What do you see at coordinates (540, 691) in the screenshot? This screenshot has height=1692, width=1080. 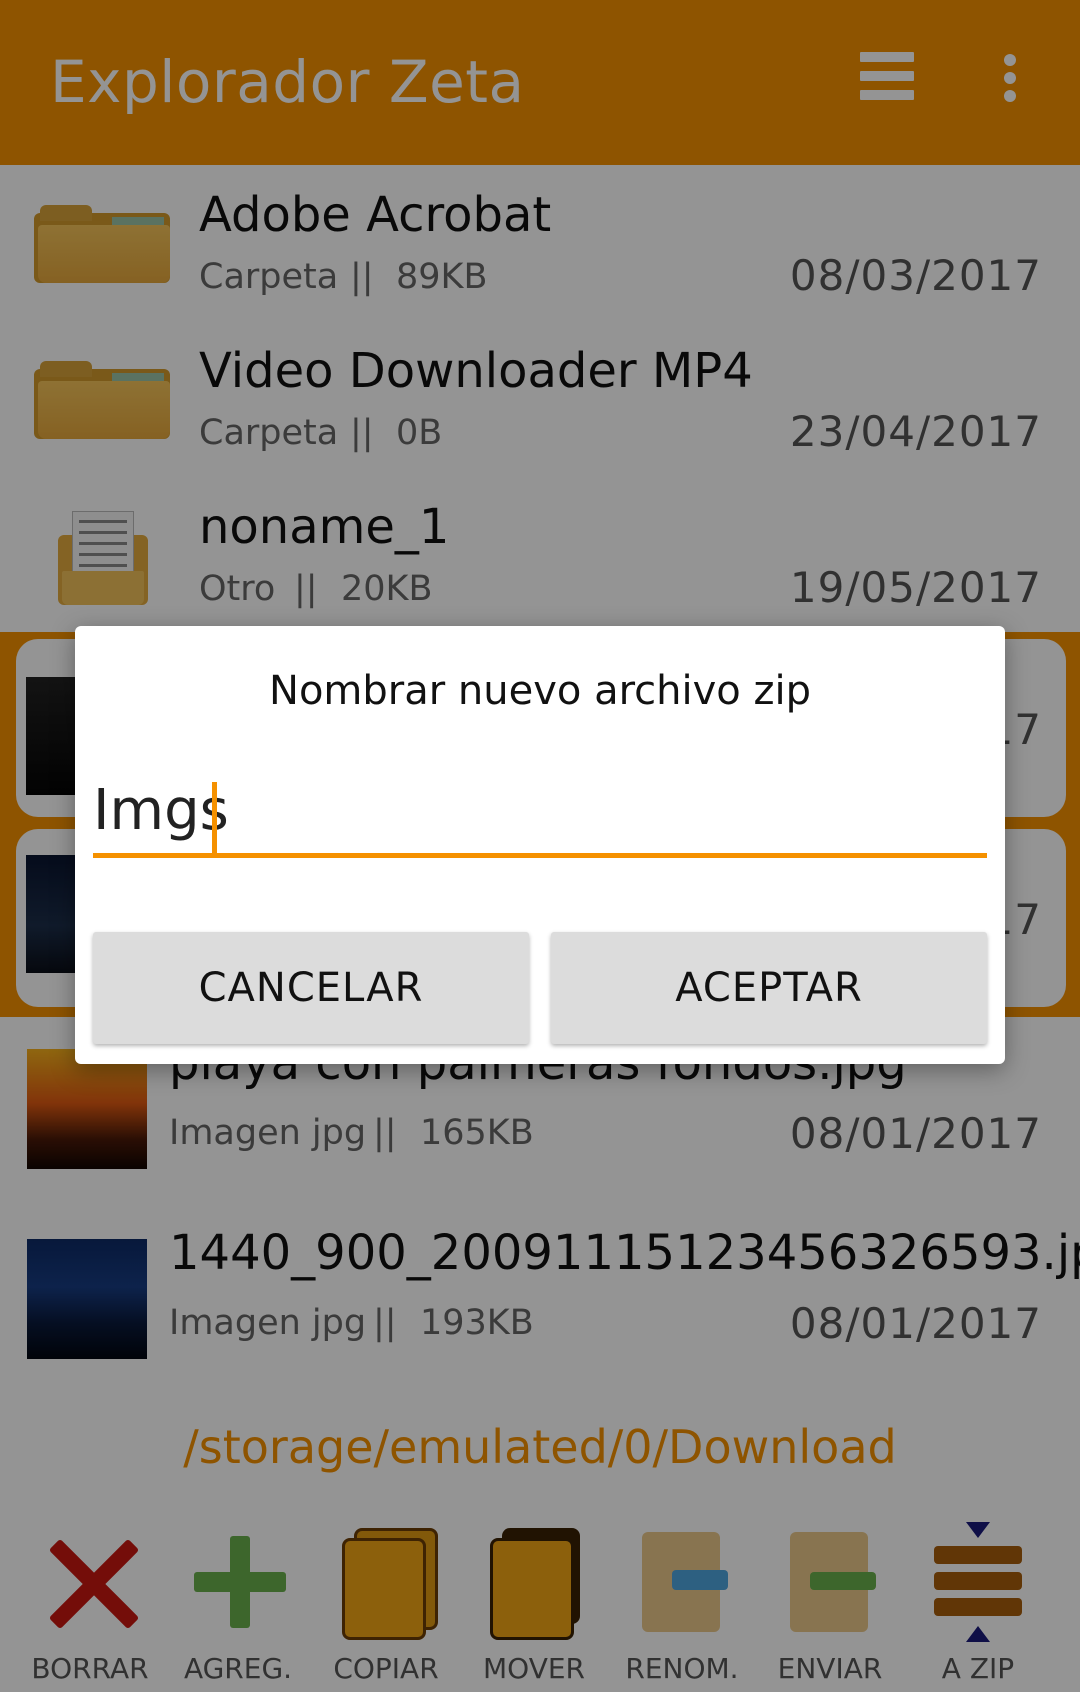 I see `dialog-title: Nombrar nuevo archivo zip` at bounding box center [540, 691].